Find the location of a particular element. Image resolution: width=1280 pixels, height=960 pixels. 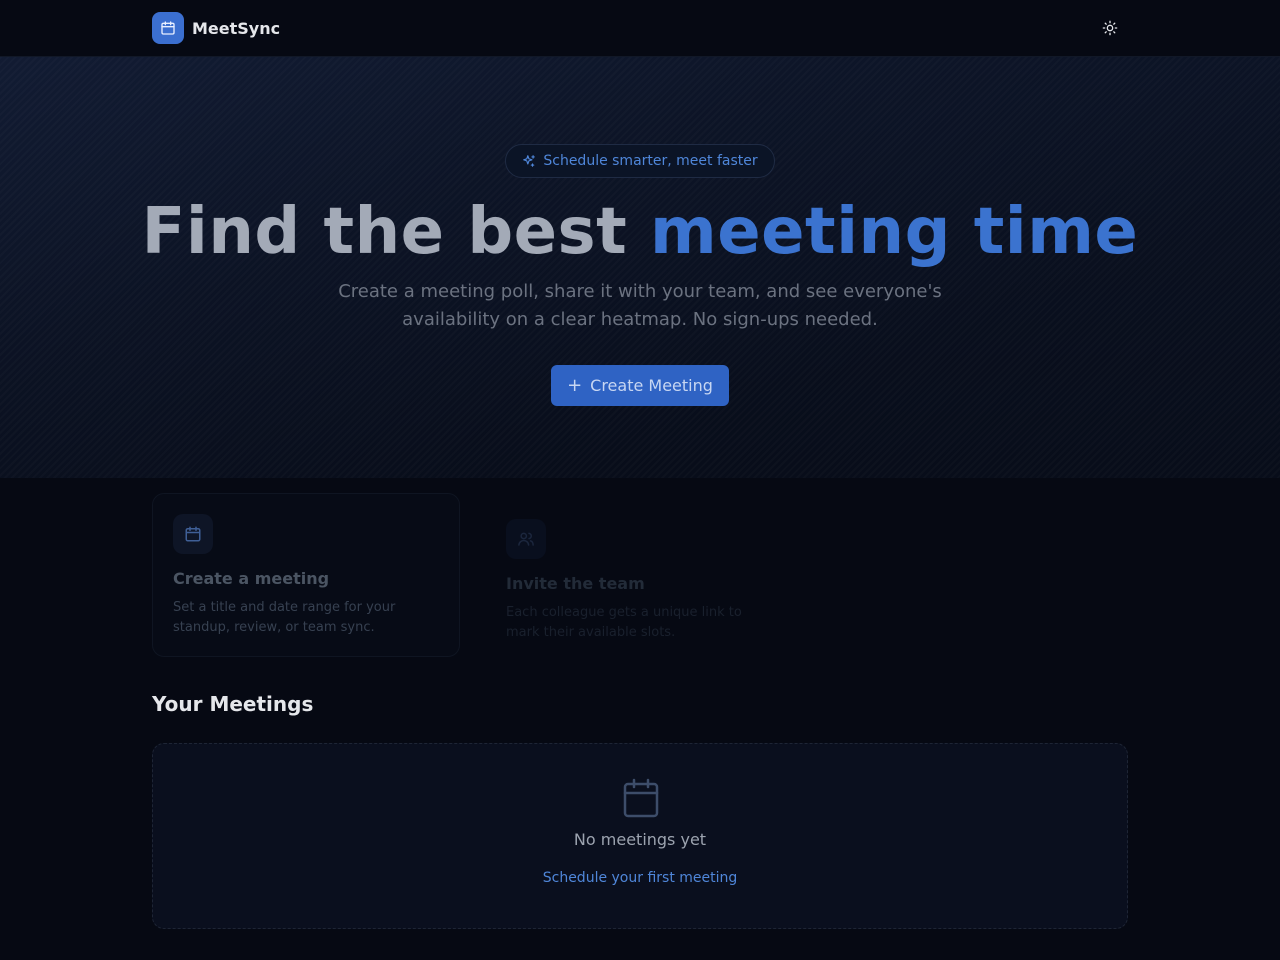

step-title: Create a meeting is located at coordinates (251, 578).